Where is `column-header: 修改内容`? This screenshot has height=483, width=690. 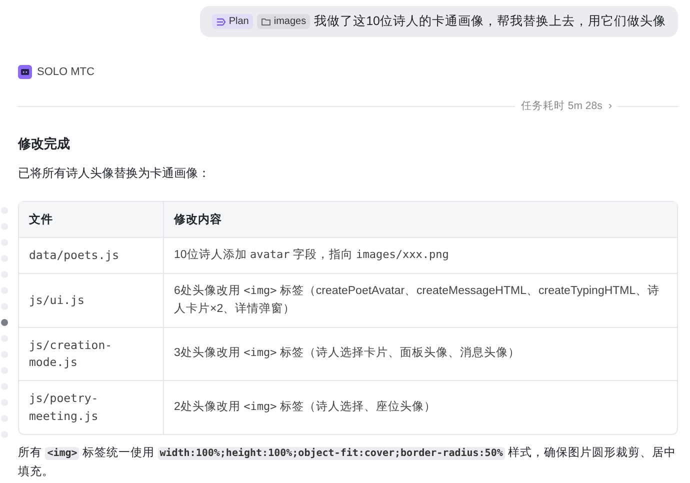 column-header: 修改内容 is located at coordinates (420, 220).